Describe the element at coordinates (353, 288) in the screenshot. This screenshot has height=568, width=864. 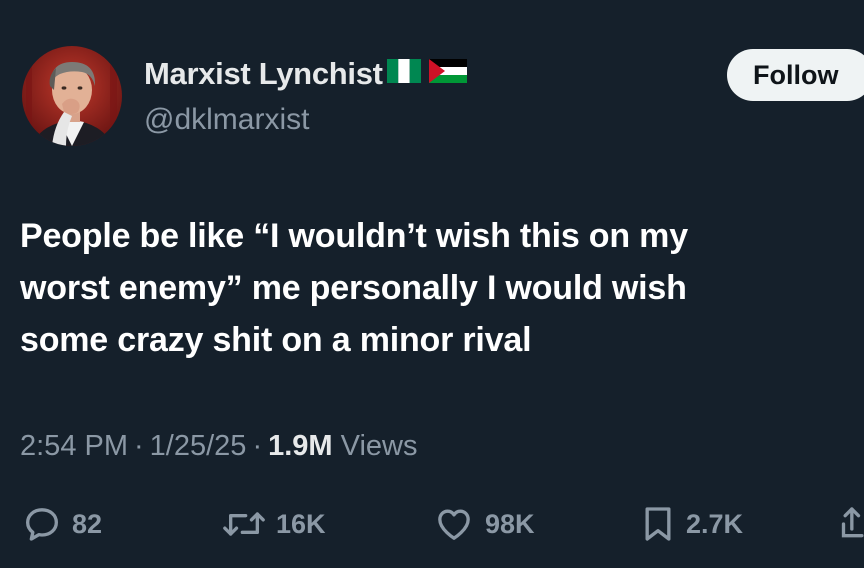
I see `tweet-text-line: worst enemy” me personally I would wish` at that location.